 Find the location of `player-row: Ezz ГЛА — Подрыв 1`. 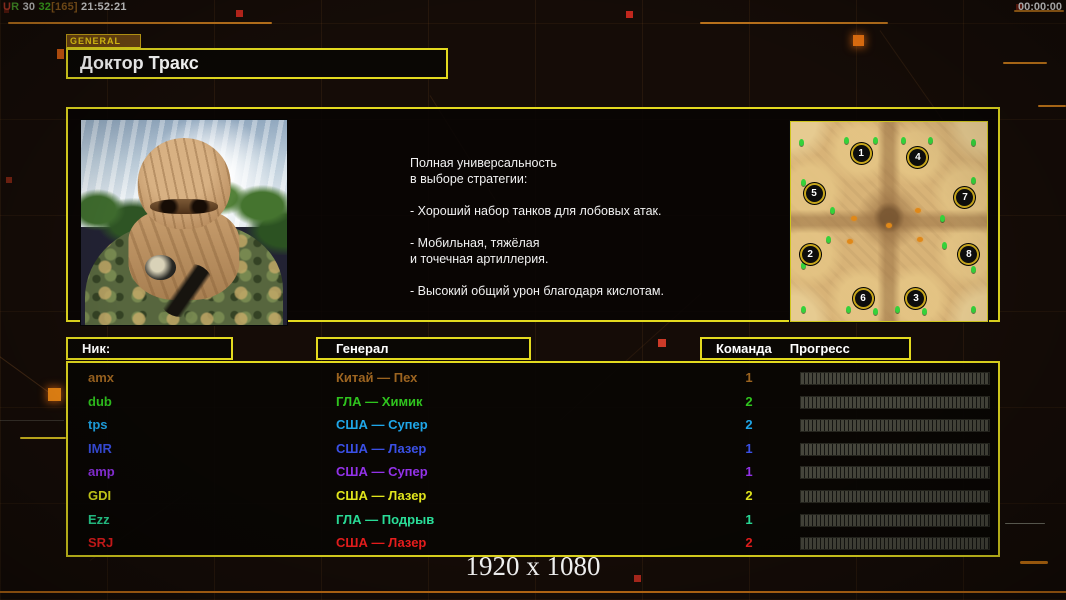

player-row: Ezz ГЛА — Подрыв 1 is located at coordinates (533, 522).